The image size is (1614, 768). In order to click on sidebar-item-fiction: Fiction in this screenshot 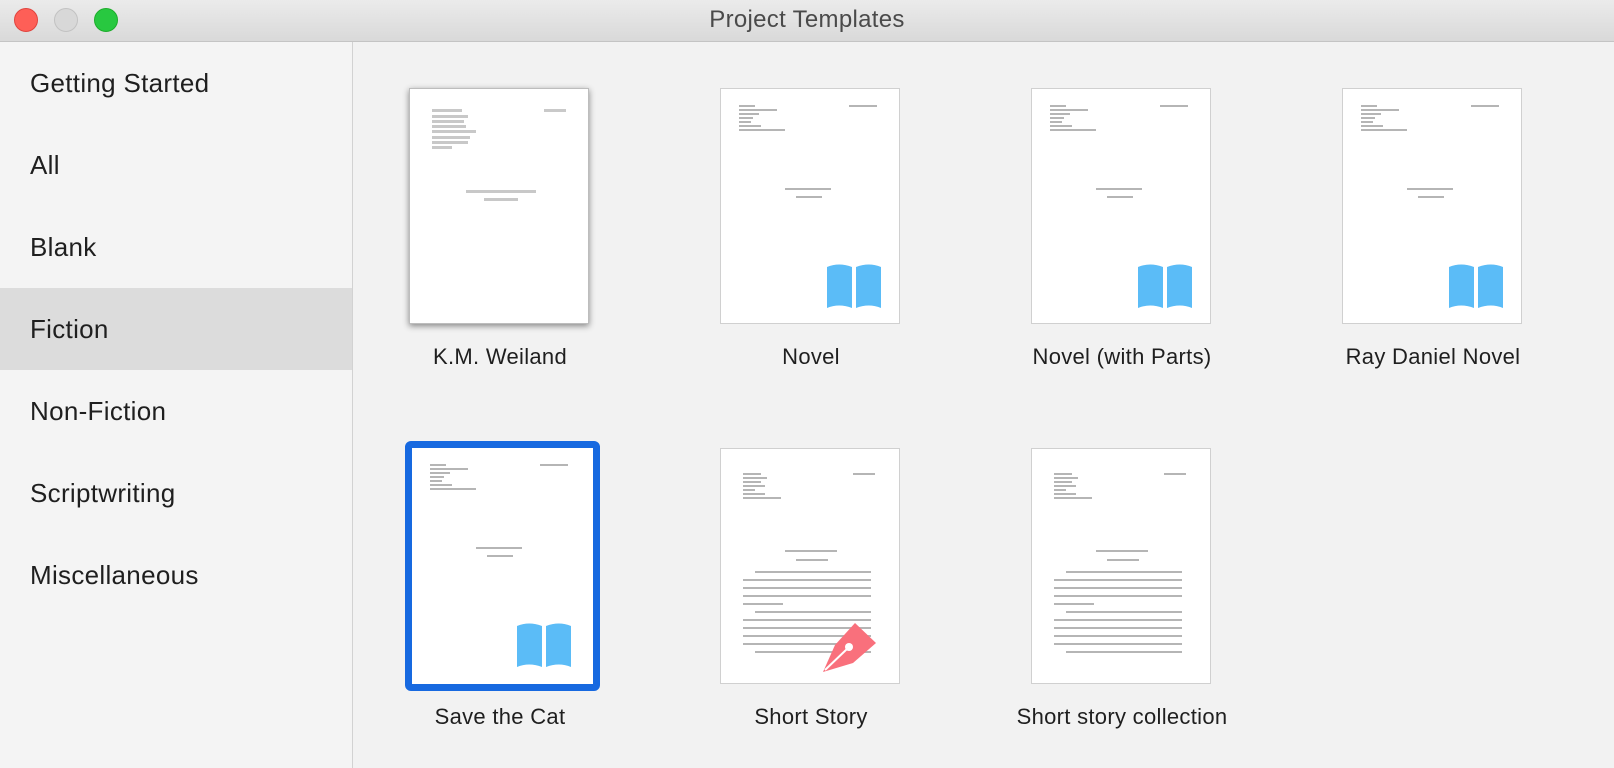, I will do `click(176, 329)`.